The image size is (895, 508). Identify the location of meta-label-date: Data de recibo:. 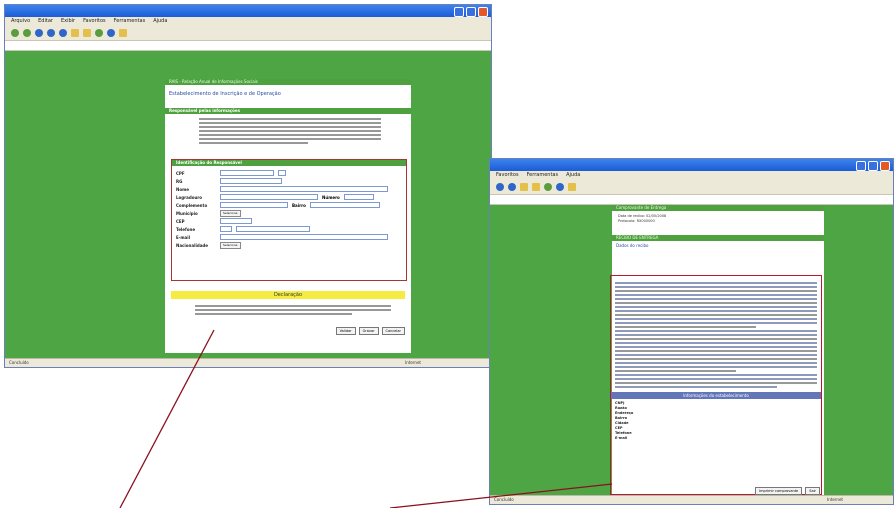
(631, 216).